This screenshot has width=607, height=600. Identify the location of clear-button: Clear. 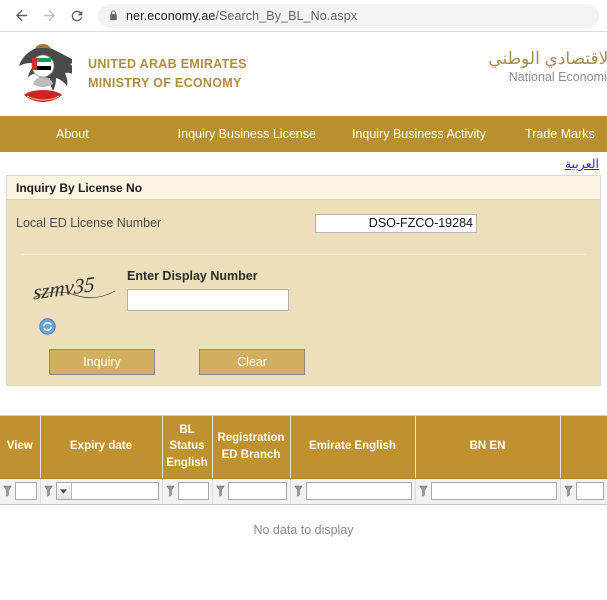
(252, 362).